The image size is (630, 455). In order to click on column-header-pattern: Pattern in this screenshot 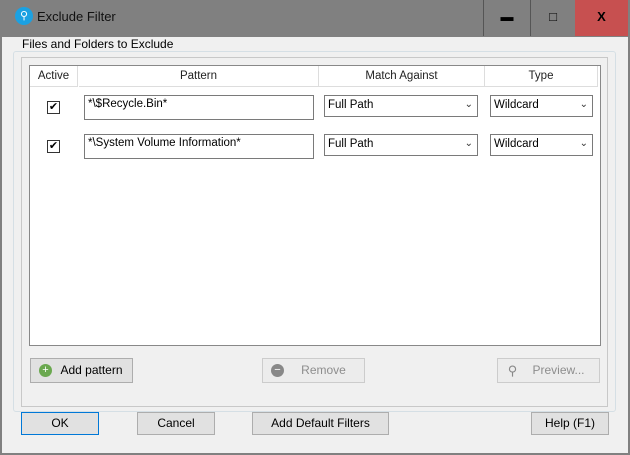, I will do `click(199, 76)`.